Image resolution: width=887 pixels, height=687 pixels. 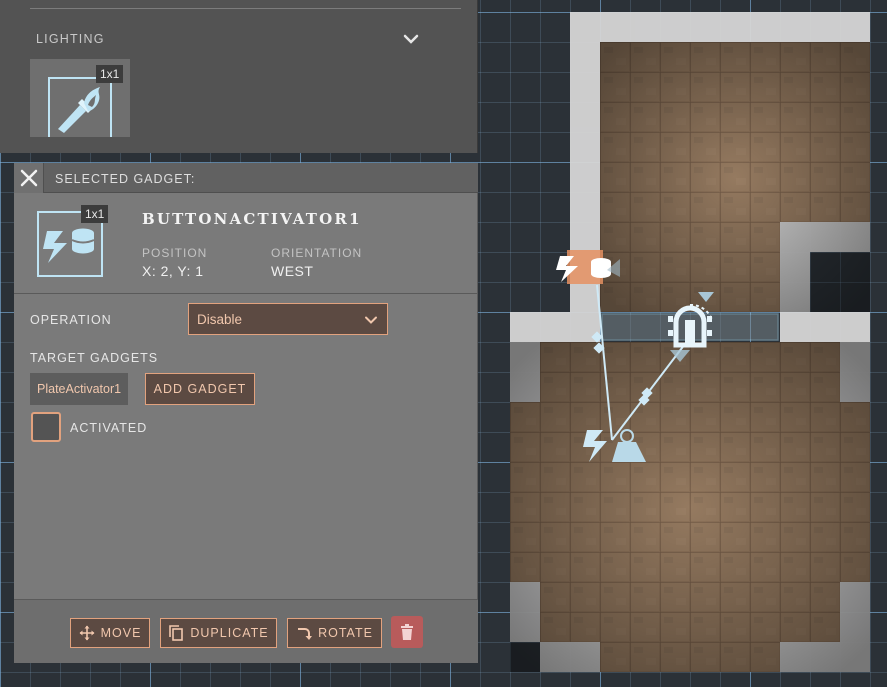 What do you see at coordinates (345, 633) in the screenshot?
I see `rotate-label: ROTATE` at bounding box center [345, 633].